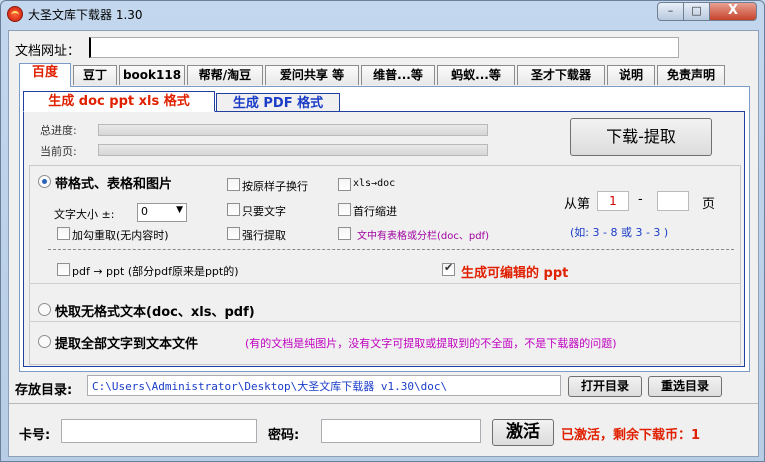 This screenshot has height=462, width=765. I want to click on layout-linebreak-label: 按原样子换行, so click(275, 186).